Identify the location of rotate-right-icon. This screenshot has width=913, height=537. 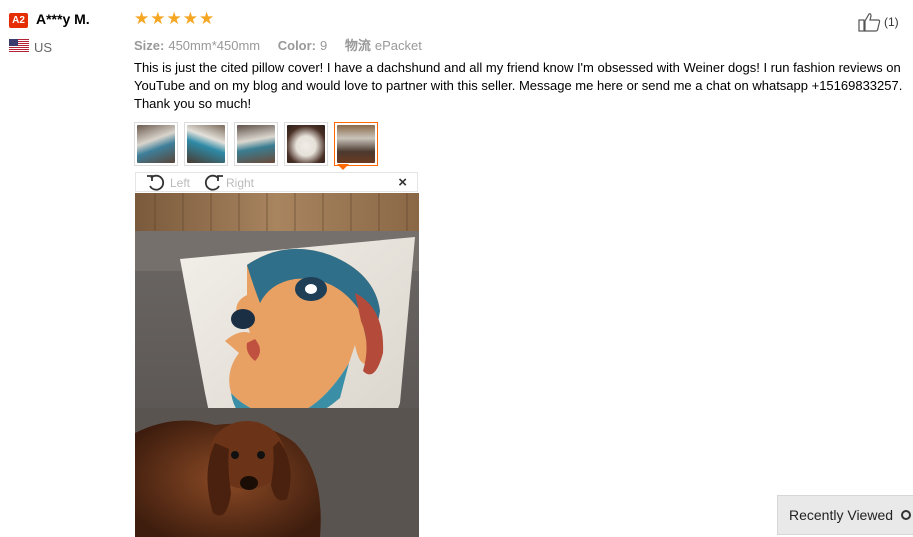
(213, 182).